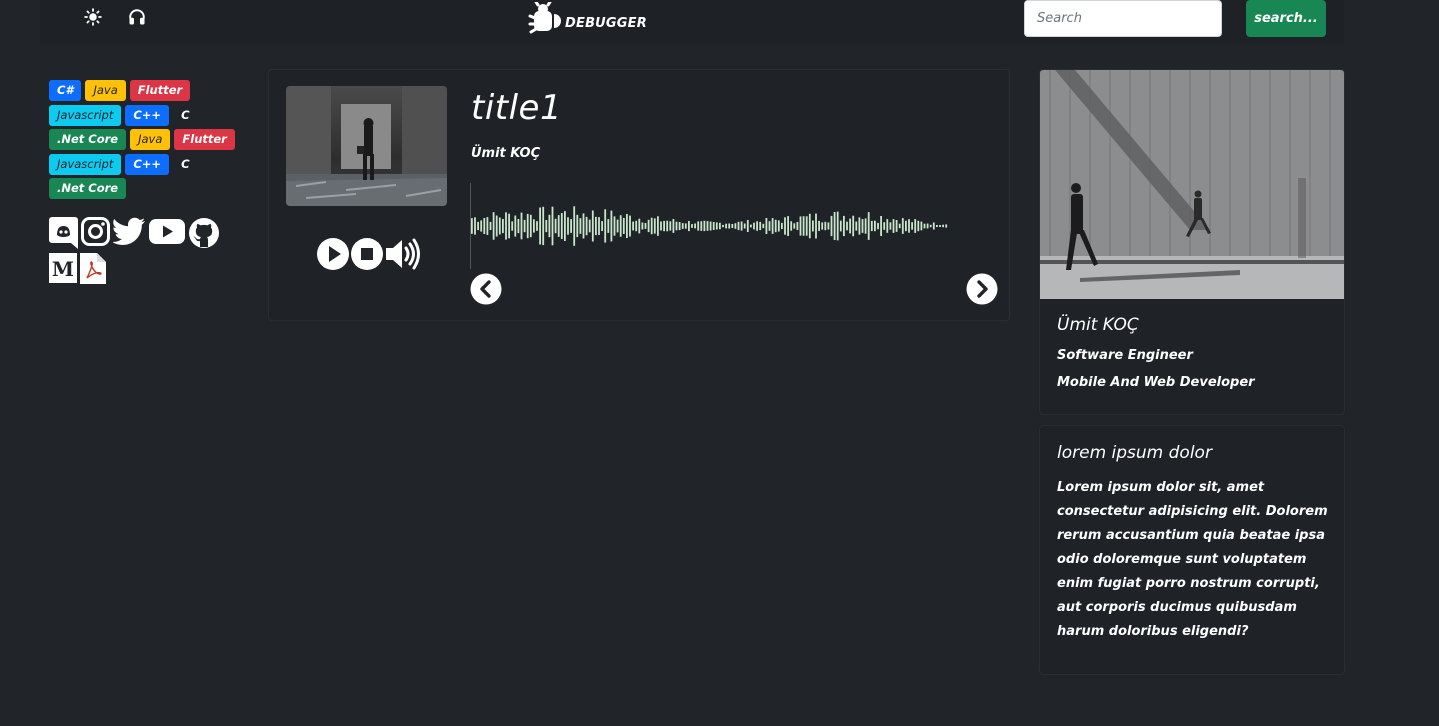 The height and width of the screenshot is (726, 1439). I want to click on headphones-icon, so click(137, 17).